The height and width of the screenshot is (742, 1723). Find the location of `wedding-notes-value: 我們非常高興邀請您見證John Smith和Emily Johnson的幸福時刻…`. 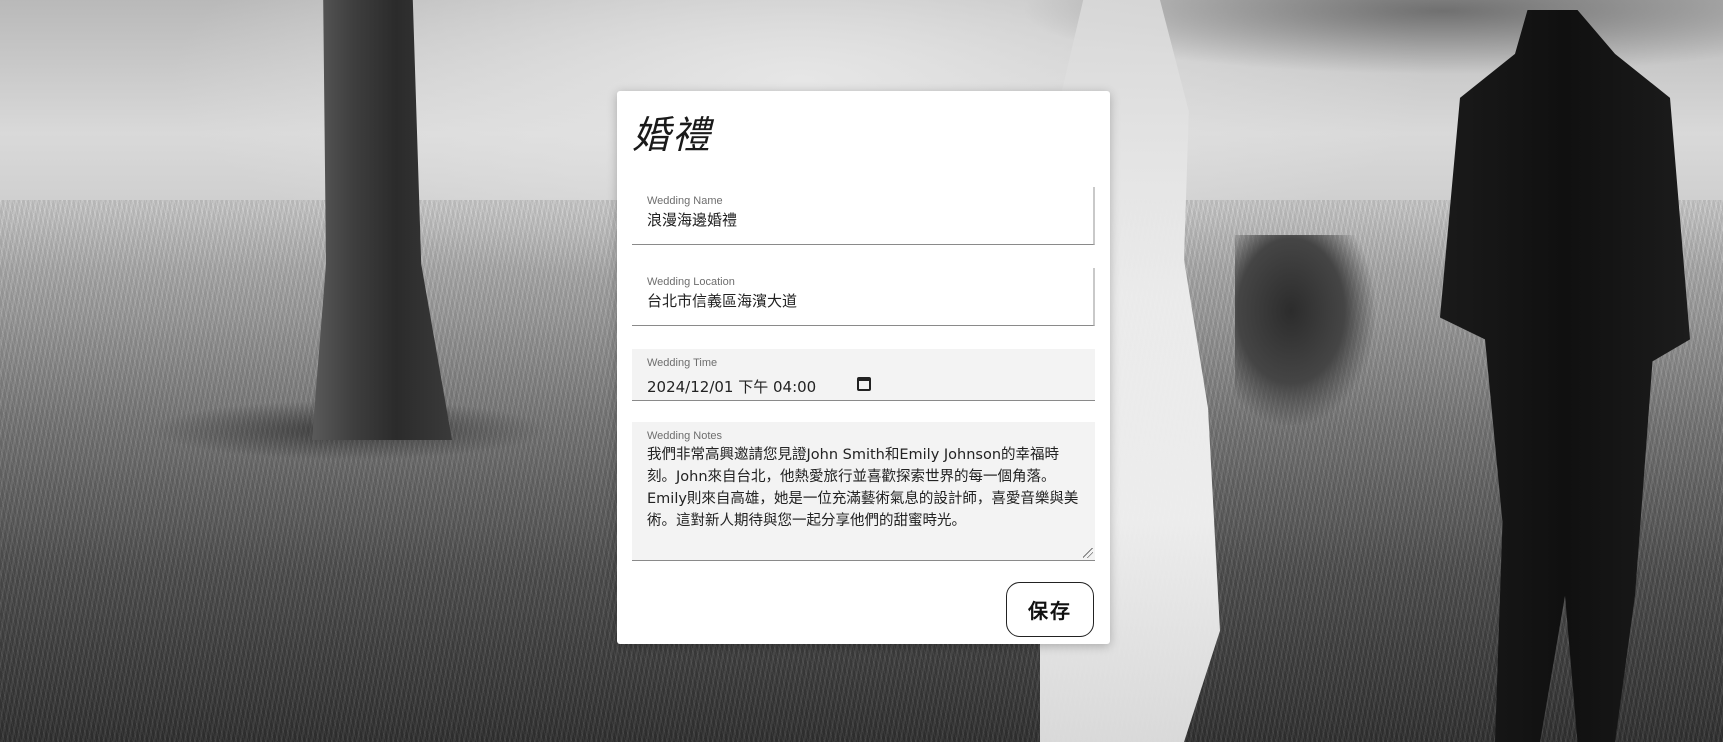

wedding-notes-value: 我們非常高興邀請您見證John Smith和Emily Johnson的幸福時刻… is located at coordinates (865, 488).